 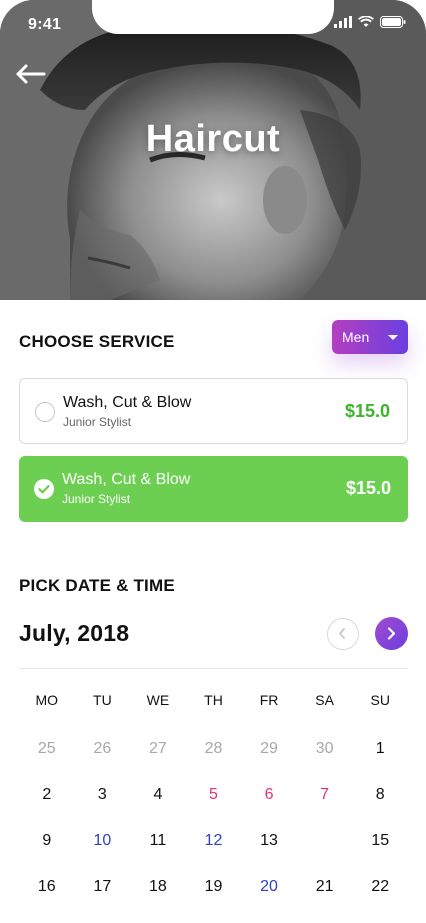 I want to click on wifi-icon, so click(x=366, y=21).